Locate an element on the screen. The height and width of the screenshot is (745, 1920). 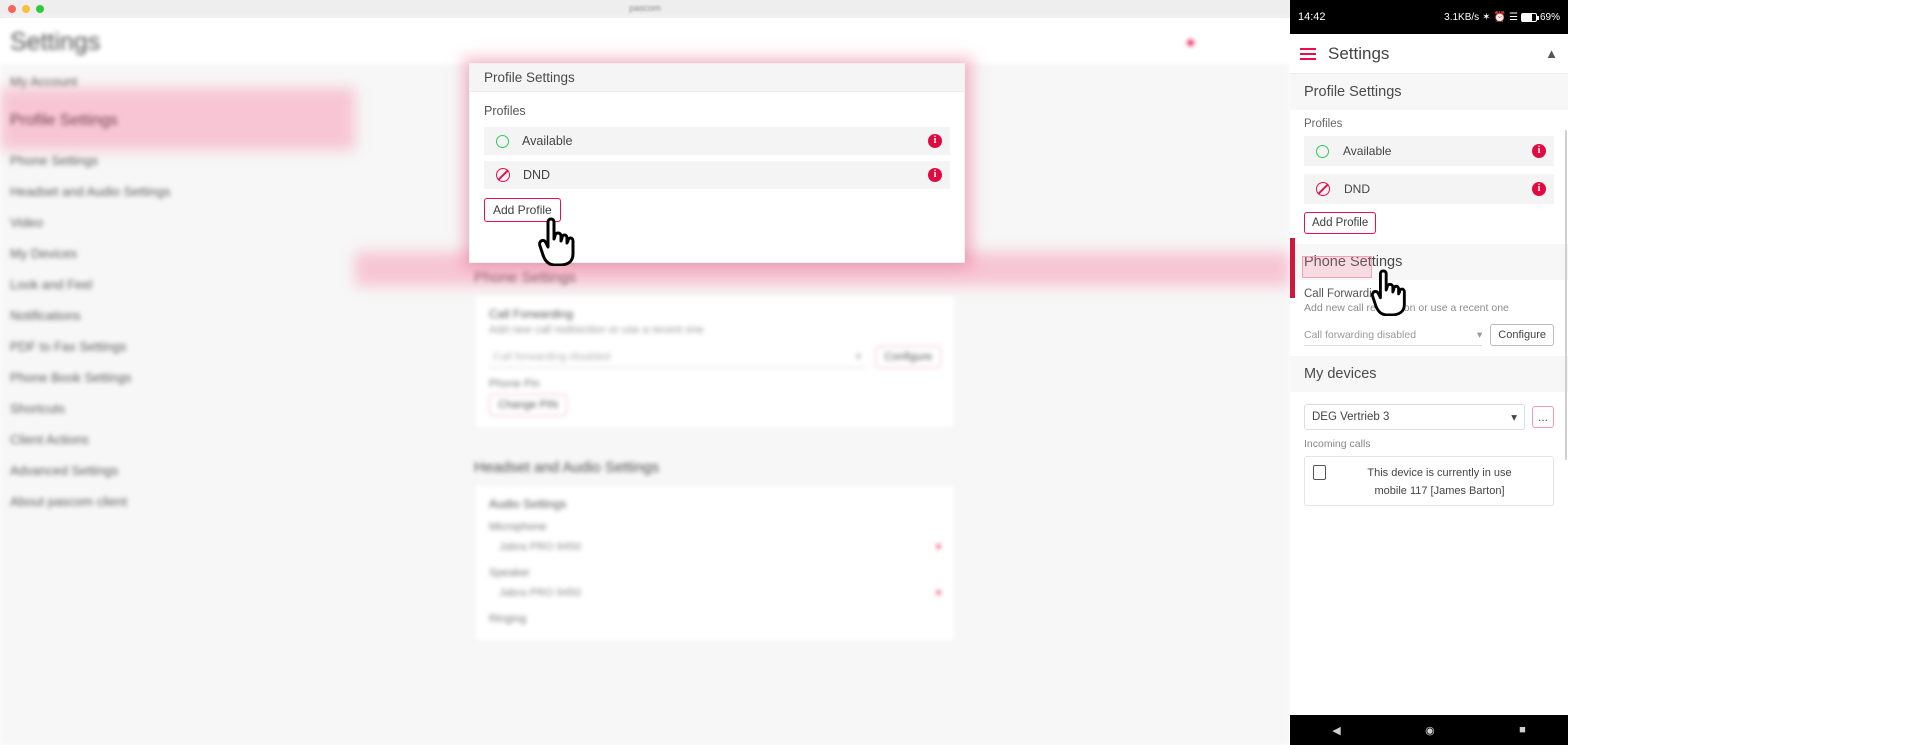
mobile-header: Settings ▲ is located at coordinates (1429, 54).